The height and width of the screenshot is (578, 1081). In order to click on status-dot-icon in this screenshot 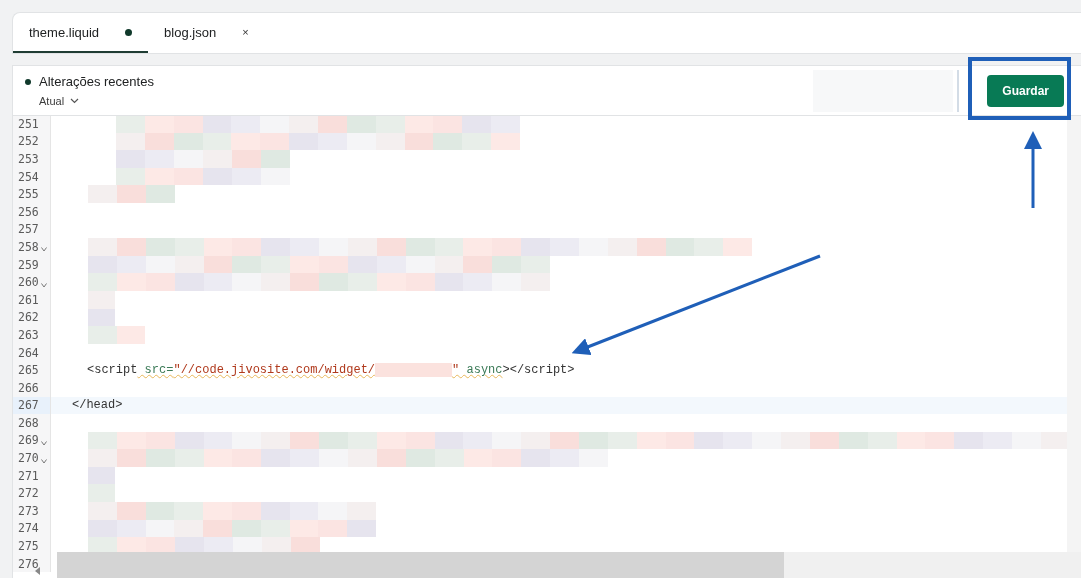, I will do `click(28, 81)`.